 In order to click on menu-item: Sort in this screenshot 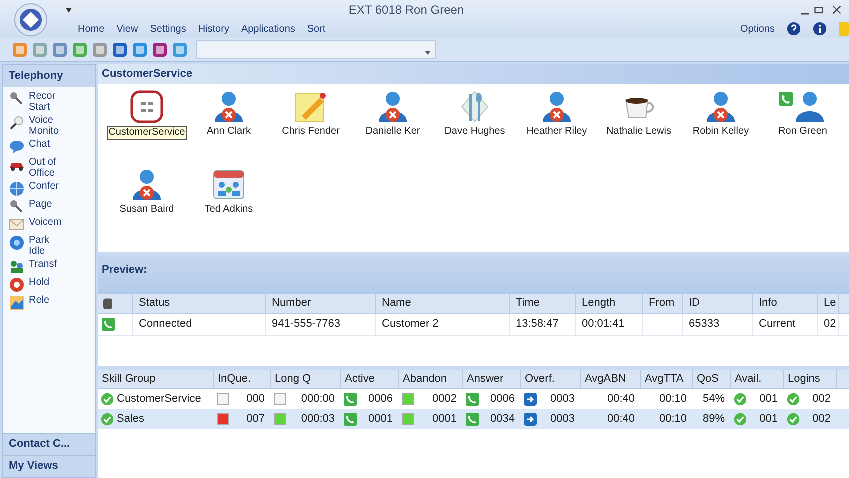, I will do `click(316, 29)`.